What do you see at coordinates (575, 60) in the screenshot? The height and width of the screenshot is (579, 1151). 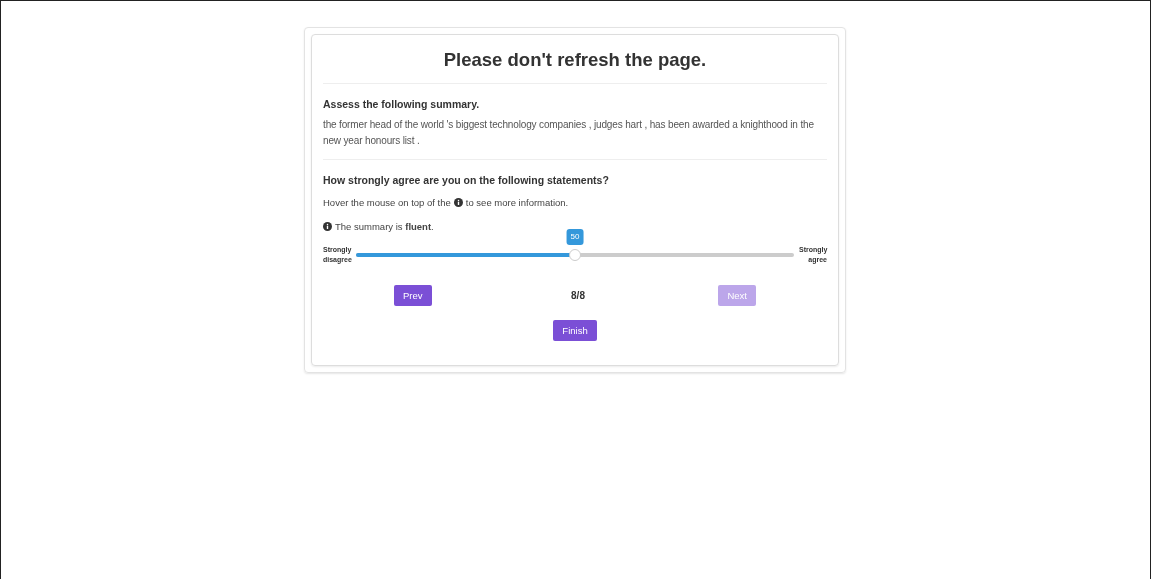 I see `page-title: Please don't refresh the page.` at bounding box center [575, 60].